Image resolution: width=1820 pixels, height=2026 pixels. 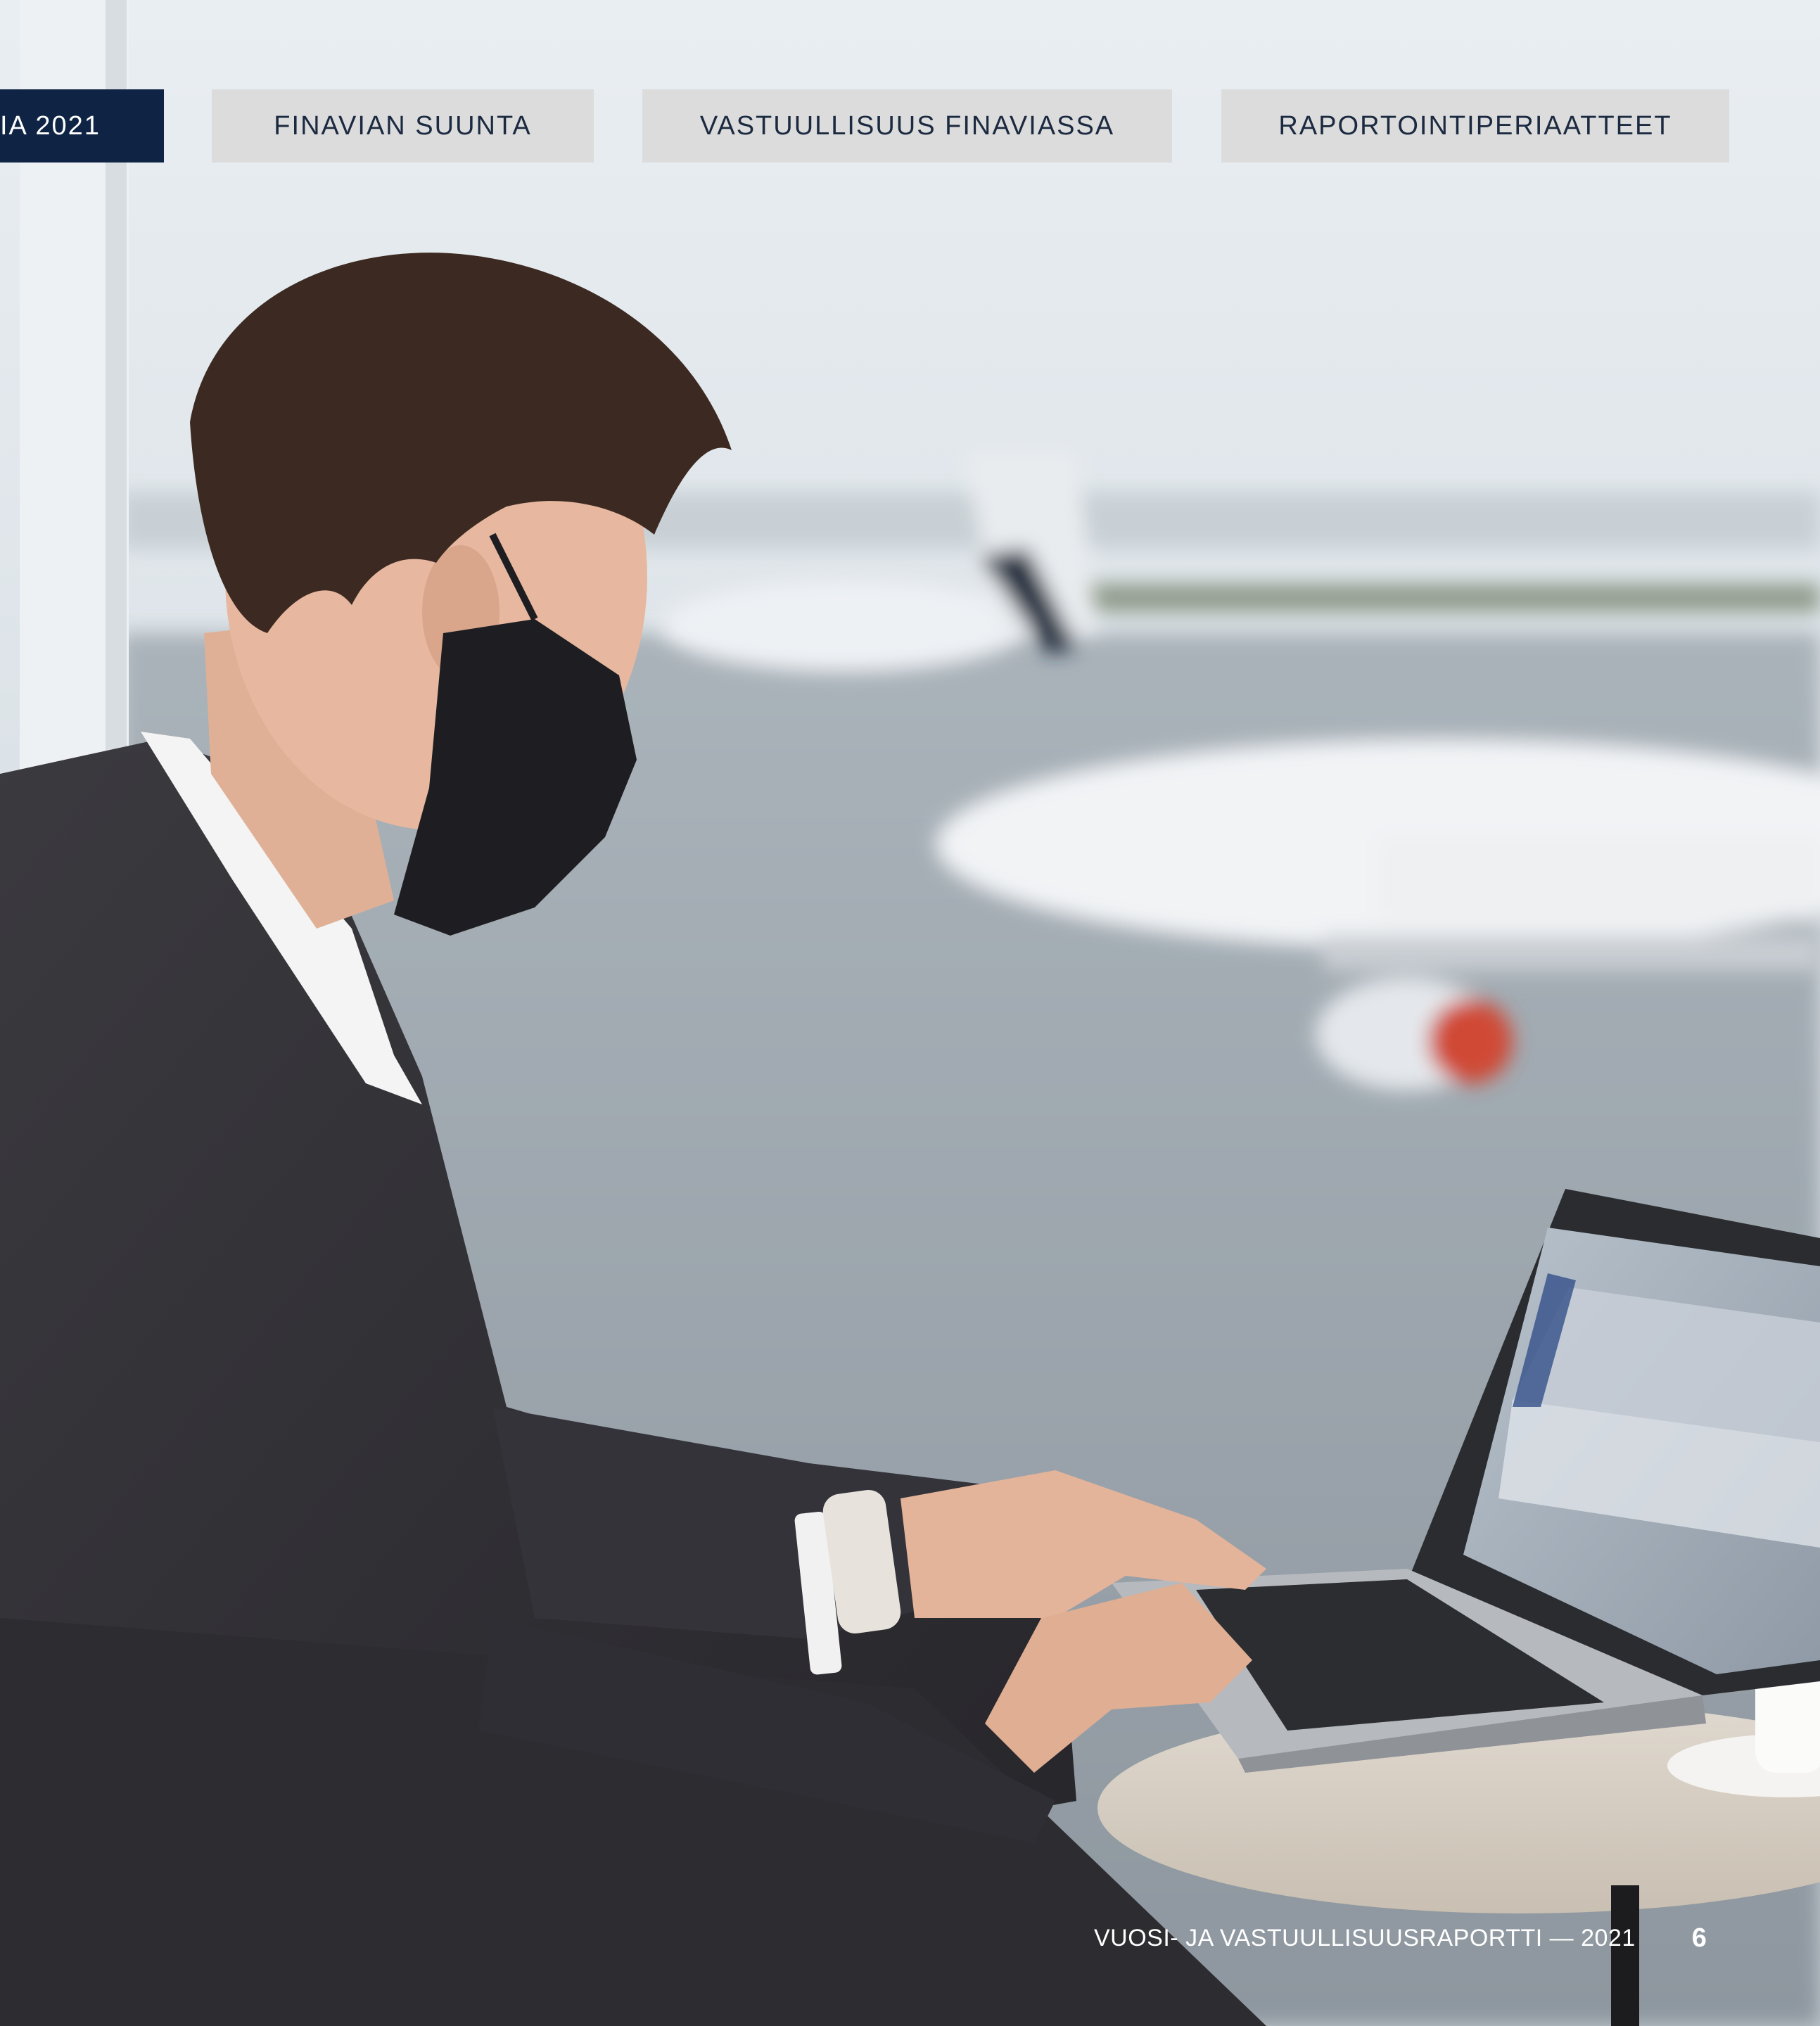 I want to click on tab-report-2021: IA 2021, so click(x=82, y=126).